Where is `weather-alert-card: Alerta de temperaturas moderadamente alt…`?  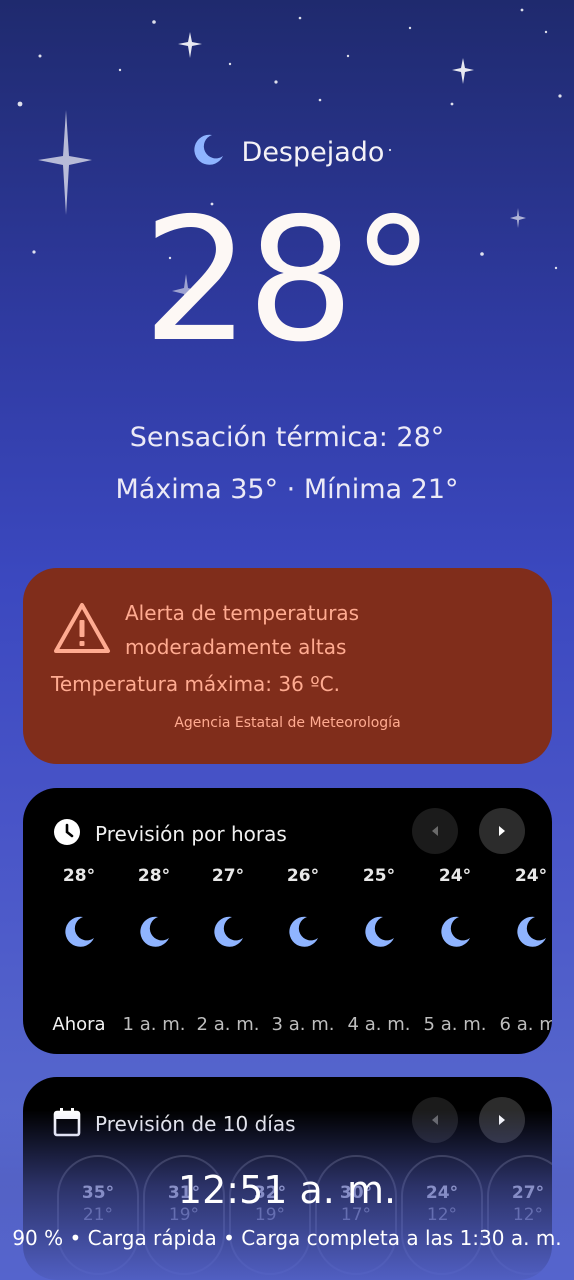
weather-alert-card: Alerta de temperaturas moderadamente alt… is located at coordinates (287, 666).